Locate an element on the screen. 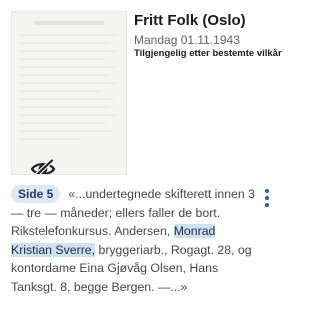 The height and width of the screenshot is (310, 320). more-options-button is located at coordinates (267, 198).